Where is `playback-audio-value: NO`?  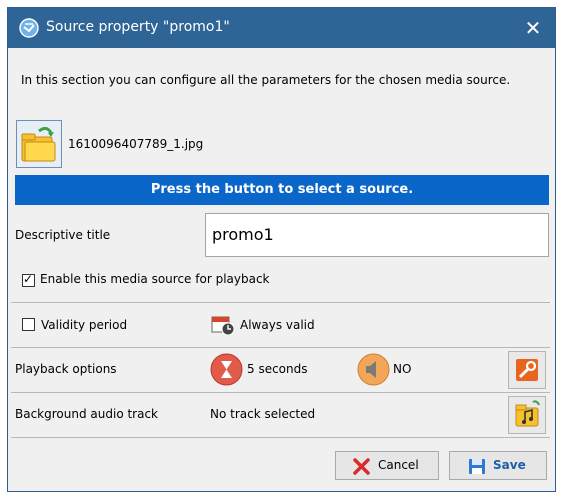 playback-audio-value: NO is located at coordinates (402, 369).